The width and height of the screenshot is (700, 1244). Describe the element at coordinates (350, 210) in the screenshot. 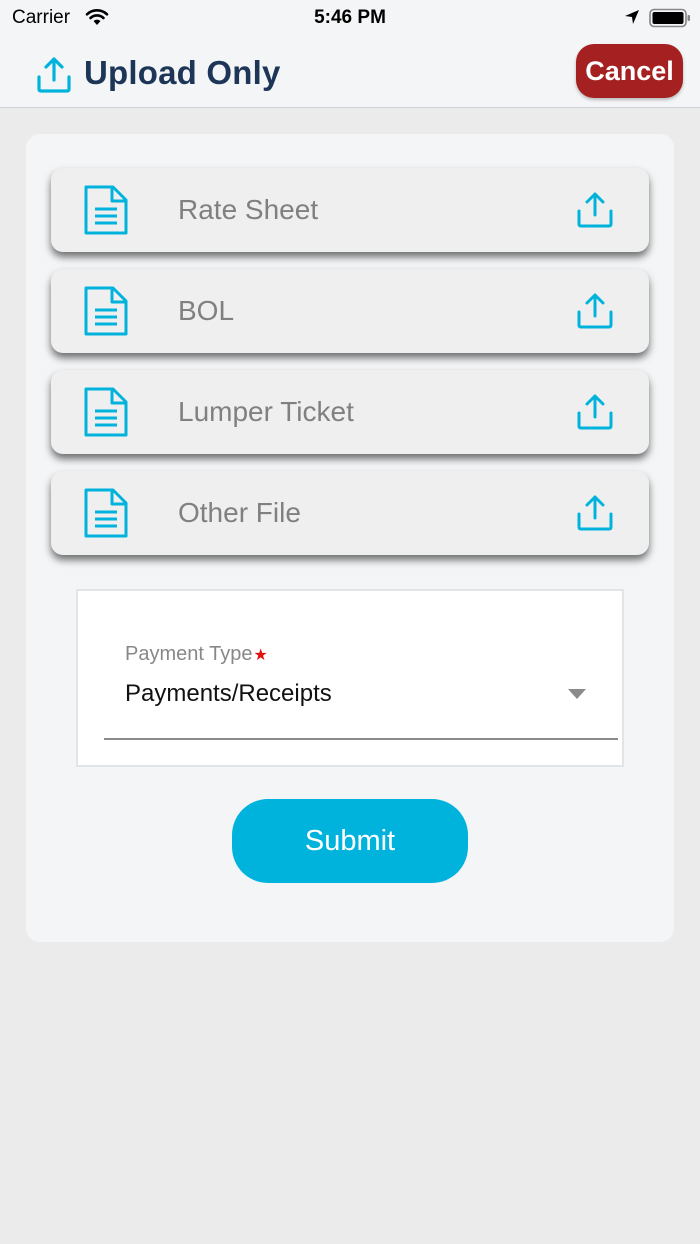

I see `file-row-rate-sheet: Rate Sheet` at that location.